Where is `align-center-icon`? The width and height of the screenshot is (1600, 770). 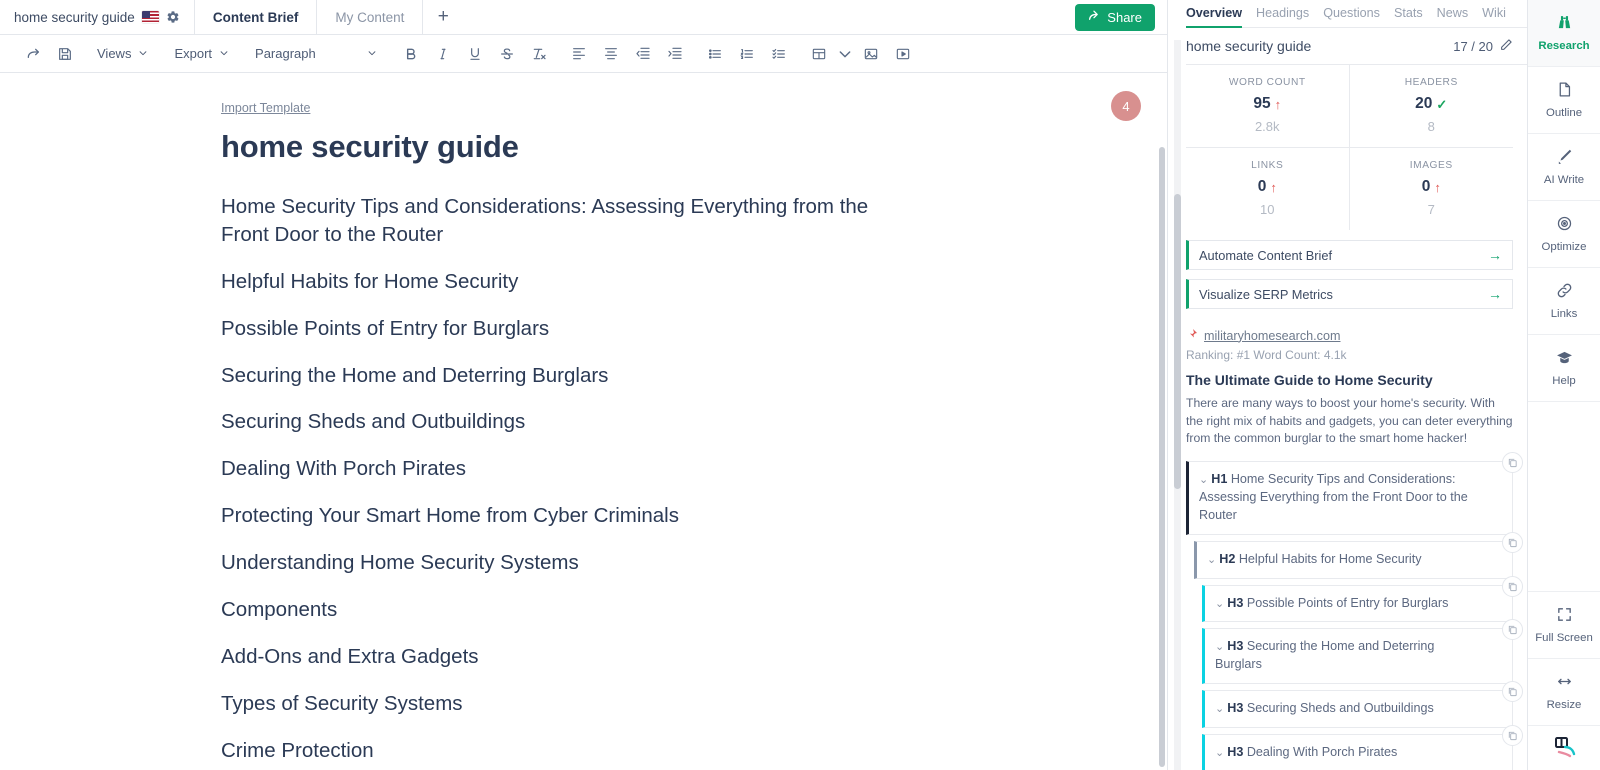 align-center-icon is located at coordinates (611, 54).